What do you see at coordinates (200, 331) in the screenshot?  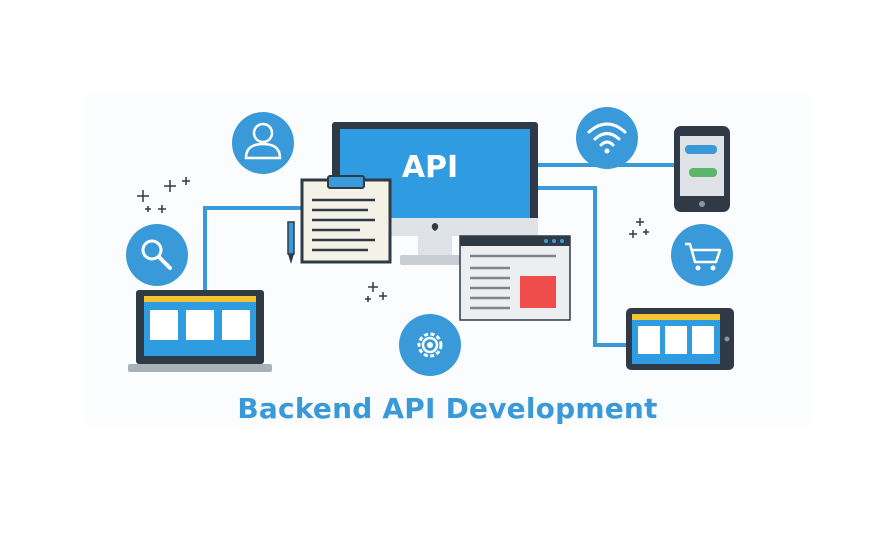 I see `laptop` at bounding box center [200, 331].